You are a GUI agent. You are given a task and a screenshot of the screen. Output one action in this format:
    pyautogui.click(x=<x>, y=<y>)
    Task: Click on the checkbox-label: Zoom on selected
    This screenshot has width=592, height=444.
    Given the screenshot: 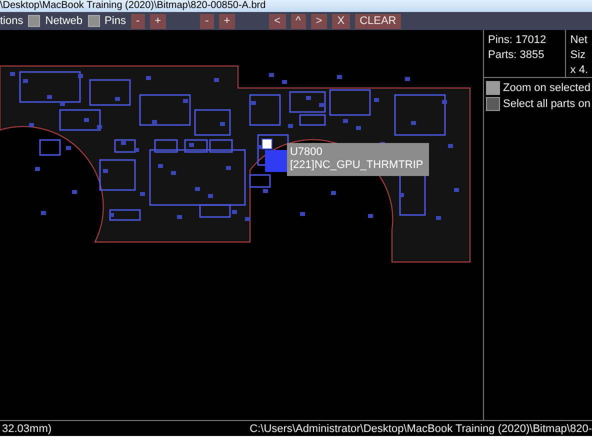 What is the action you would take?
    pyautogui.click(x=546, y=88)
    